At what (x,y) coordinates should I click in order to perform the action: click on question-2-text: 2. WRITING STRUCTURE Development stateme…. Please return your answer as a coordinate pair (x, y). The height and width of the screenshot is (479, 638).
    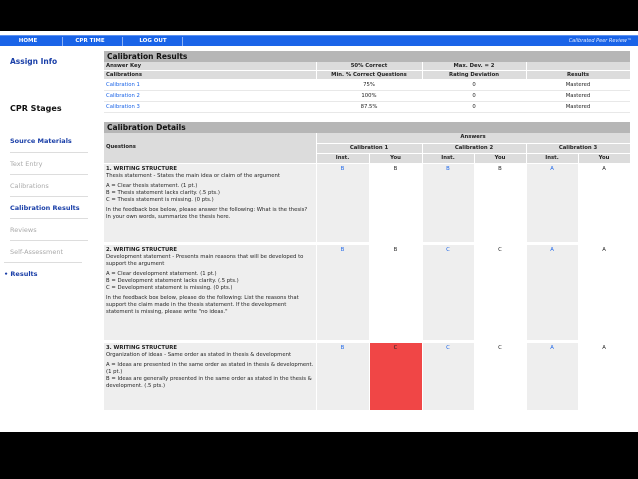
    Looking at the image, I should click on (210, 293).